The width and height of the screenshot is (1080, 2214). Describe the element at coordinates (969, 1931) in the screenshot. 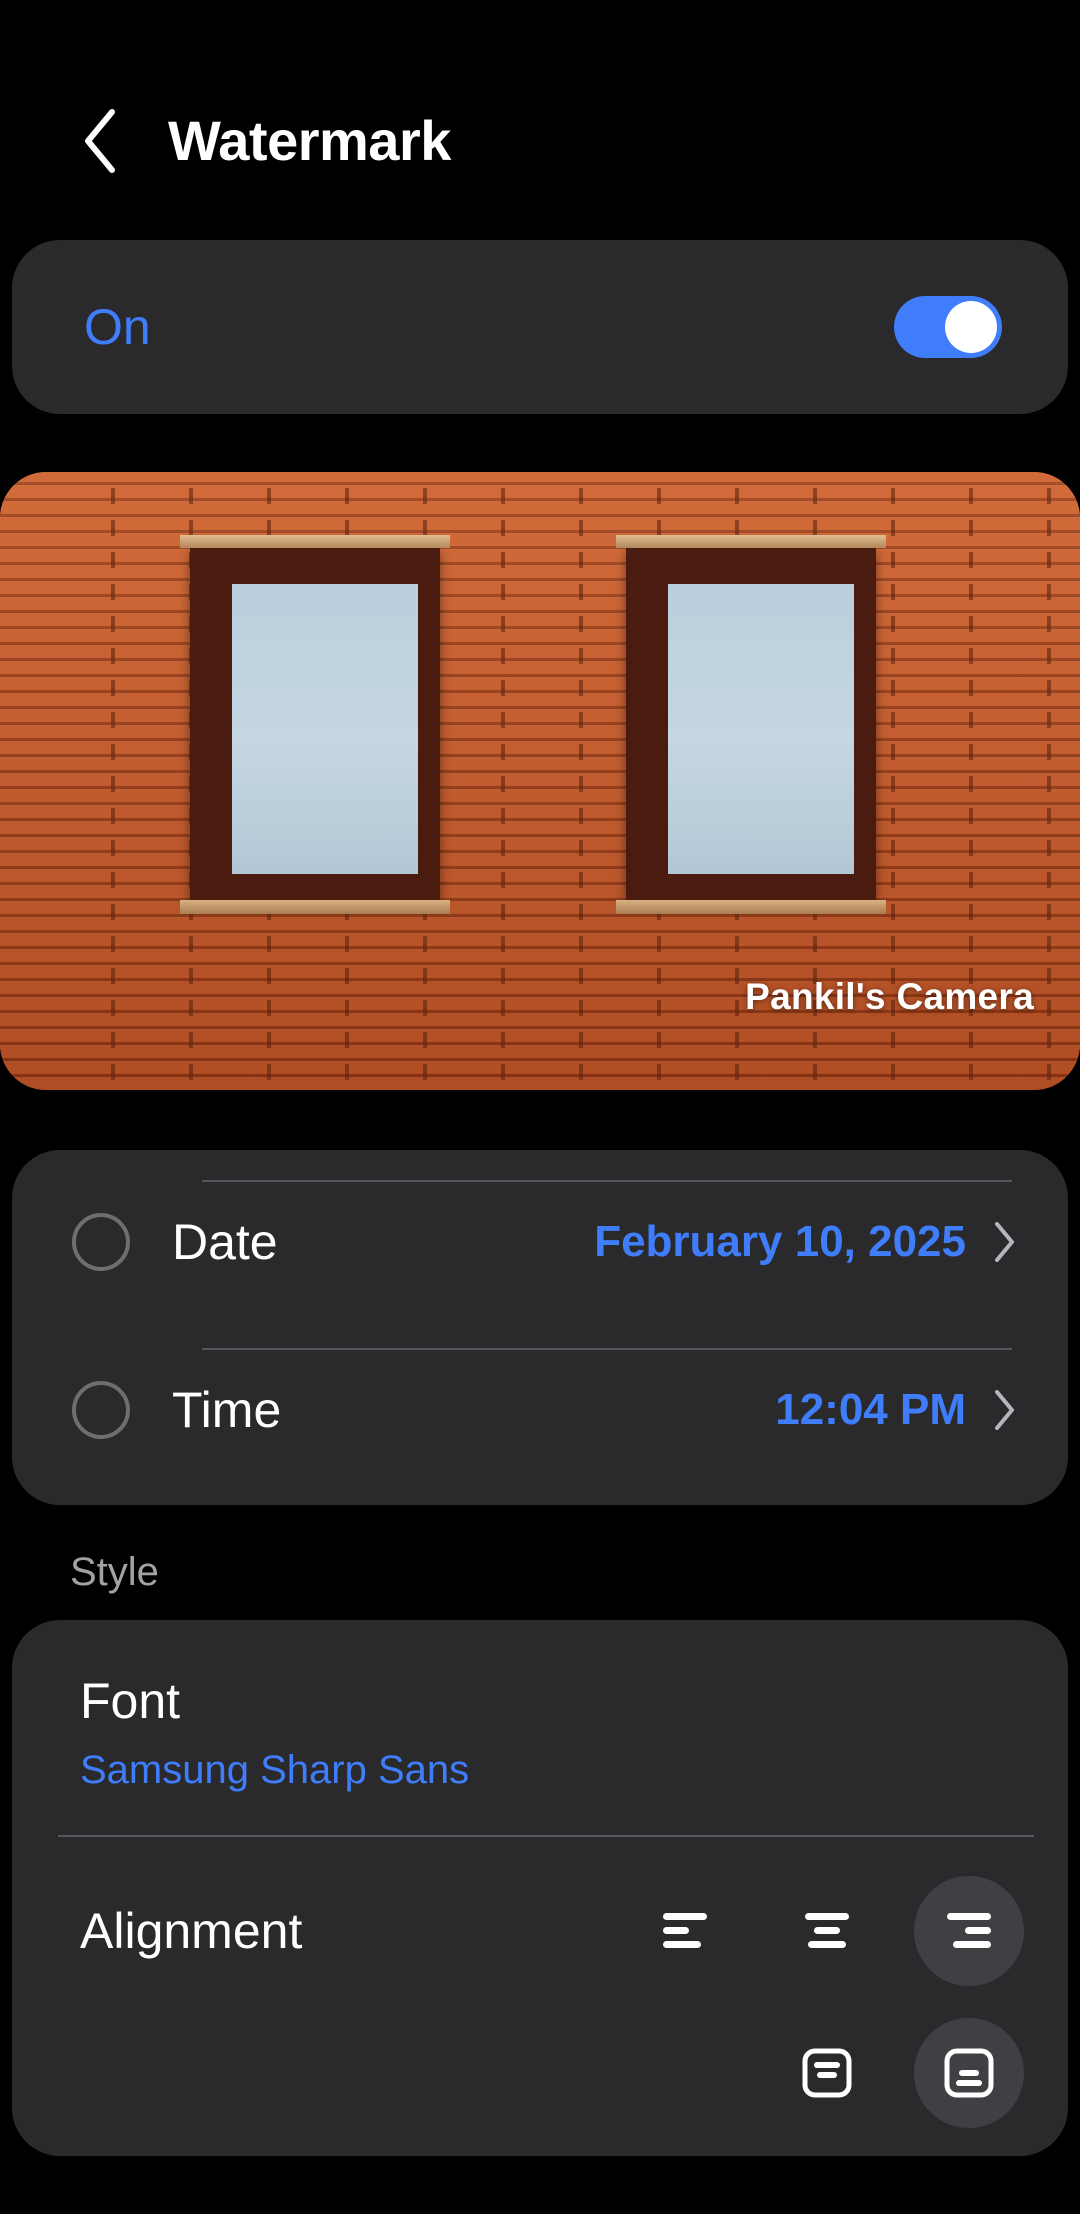

I see `align-right-icon` at that location.